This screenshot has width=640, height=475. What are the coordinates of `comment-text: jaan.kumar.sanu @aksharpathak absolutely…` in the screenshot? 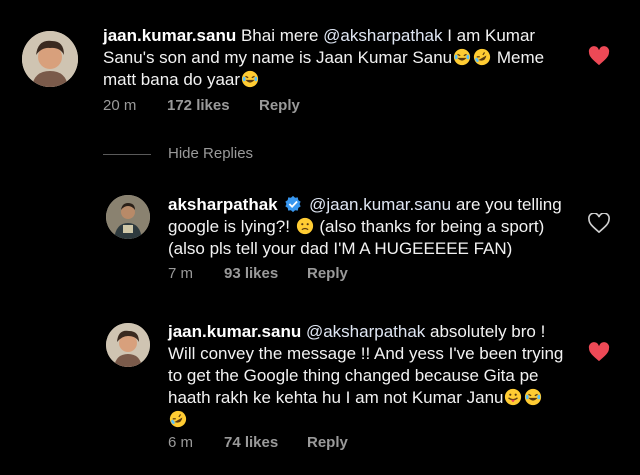 It's located at (368, 376).